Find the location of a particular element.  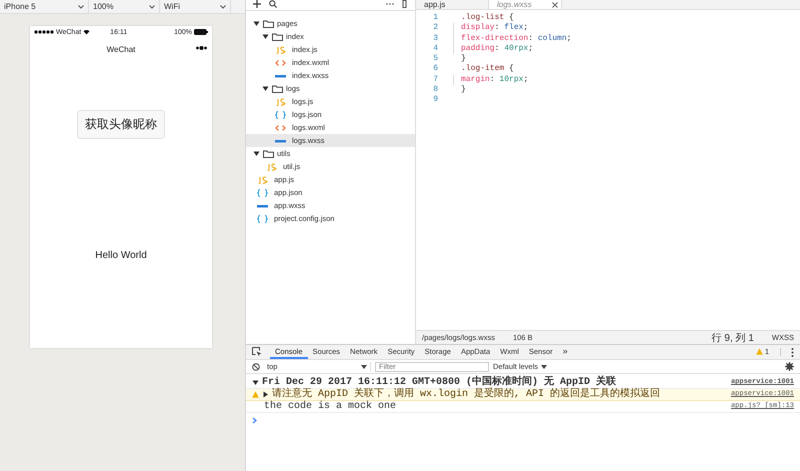

more-dots-icon is located at coordinates (201, 48).